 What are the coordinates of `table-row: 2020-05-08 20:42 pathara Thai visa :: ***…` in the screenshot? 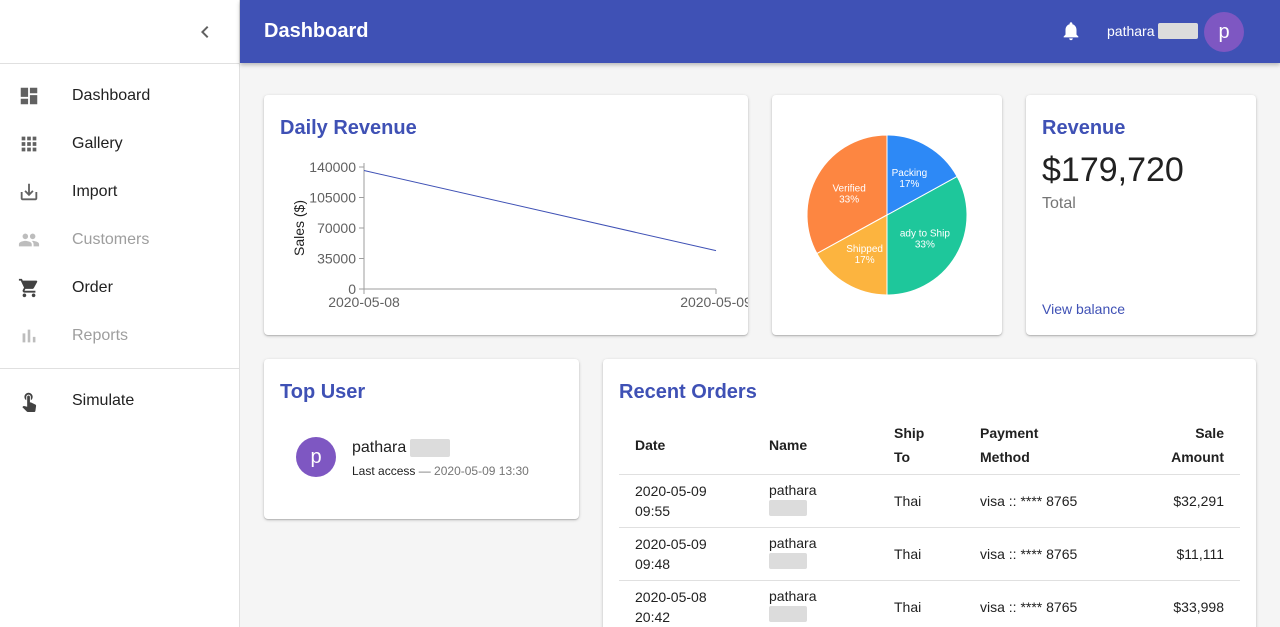 It's located at (929, 603).